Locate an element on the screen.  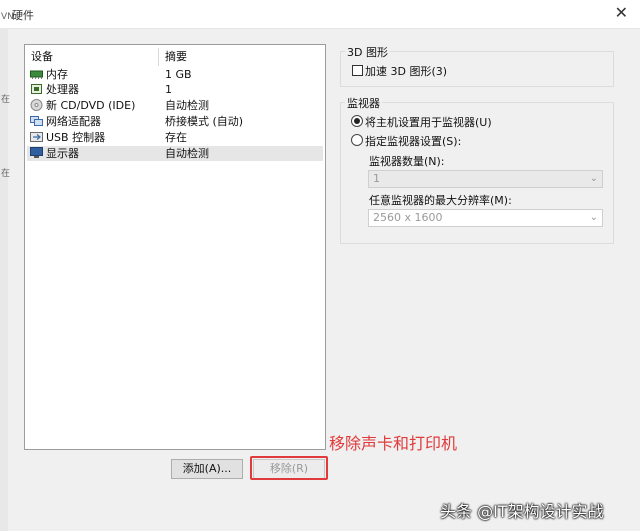
device-name: USB 控制器 is located at coordinates (76, 137).